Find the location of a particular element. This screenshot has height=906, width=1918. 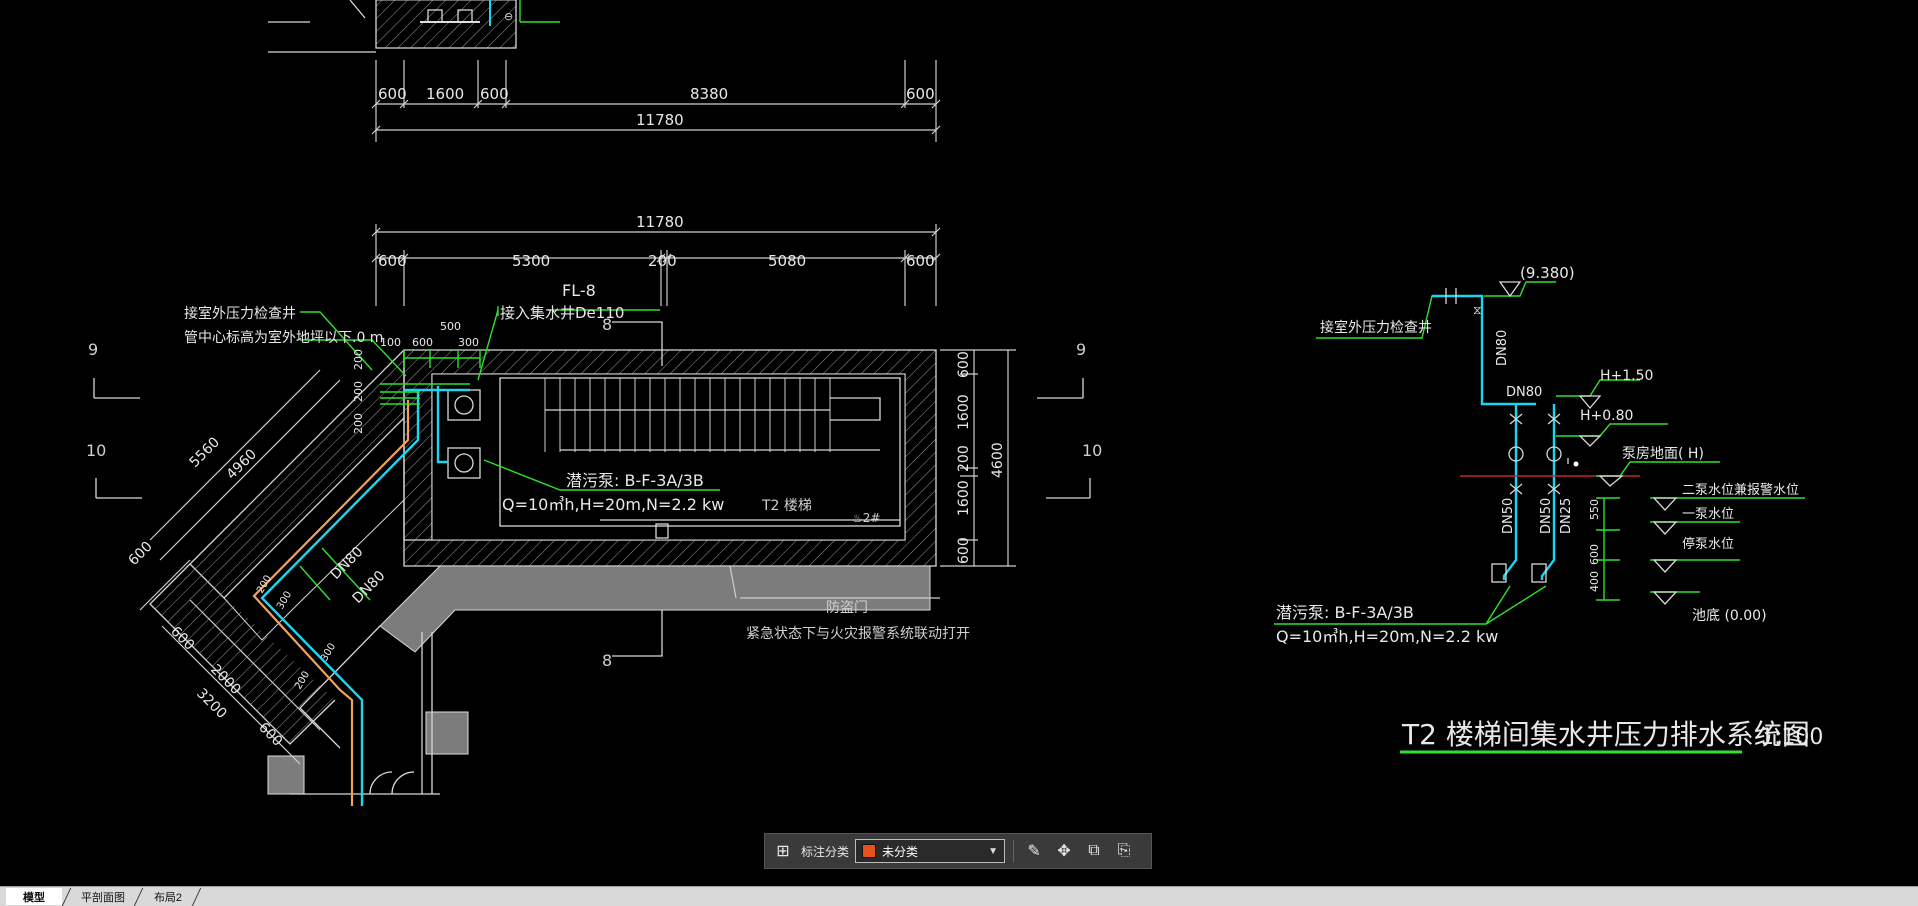

paste-icon: ⎘ is located at coordinates (1124, 851).